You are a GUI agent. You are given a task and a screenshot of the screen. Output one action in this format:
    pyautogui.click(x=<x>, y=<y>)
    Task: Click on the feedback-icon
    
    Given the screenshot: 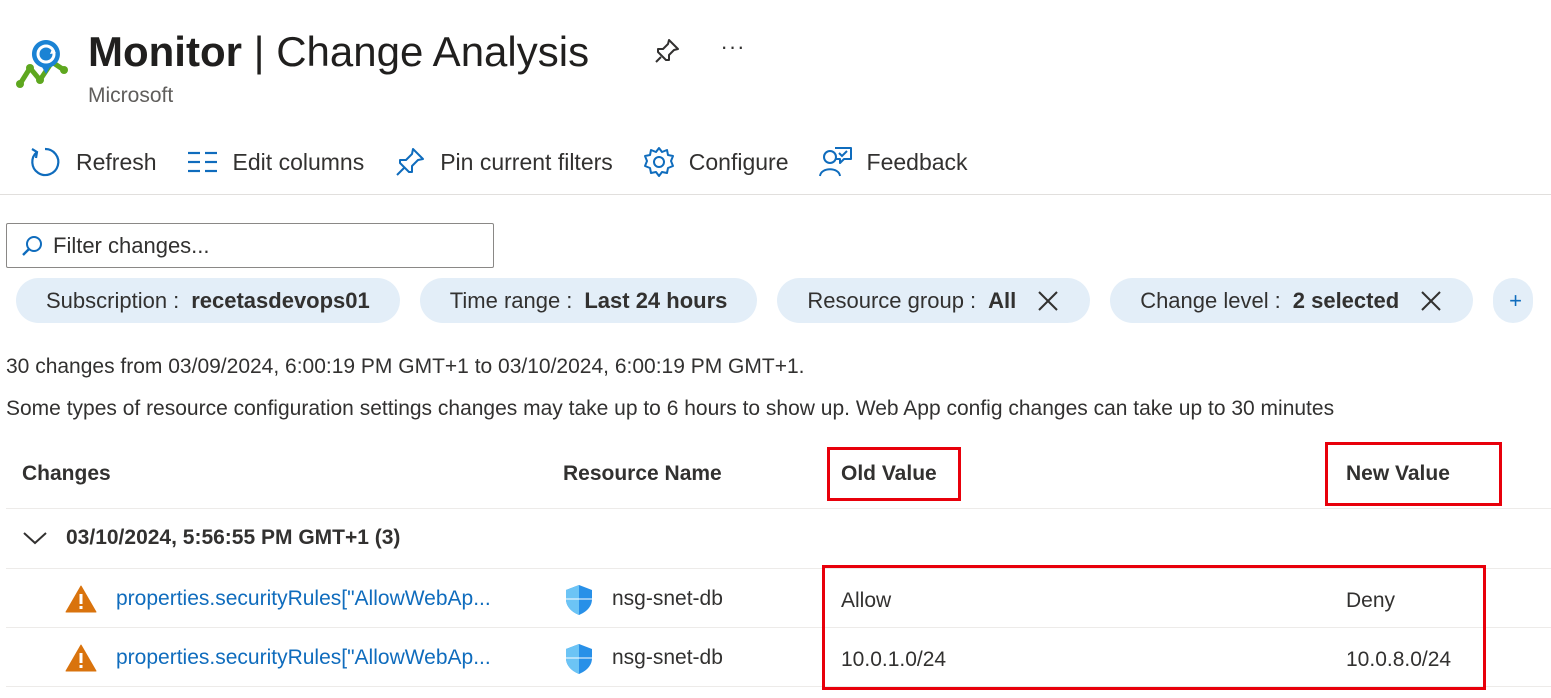 What is the action you would take?
    pyautogui.click(x=835, y=162)
    